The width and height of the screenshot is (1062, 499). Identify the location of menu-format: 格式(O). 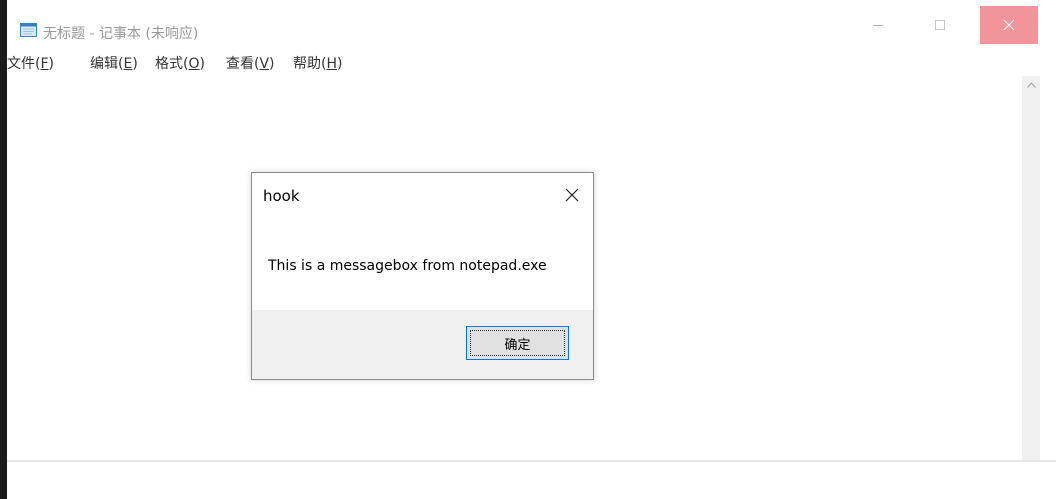
(180, 63).